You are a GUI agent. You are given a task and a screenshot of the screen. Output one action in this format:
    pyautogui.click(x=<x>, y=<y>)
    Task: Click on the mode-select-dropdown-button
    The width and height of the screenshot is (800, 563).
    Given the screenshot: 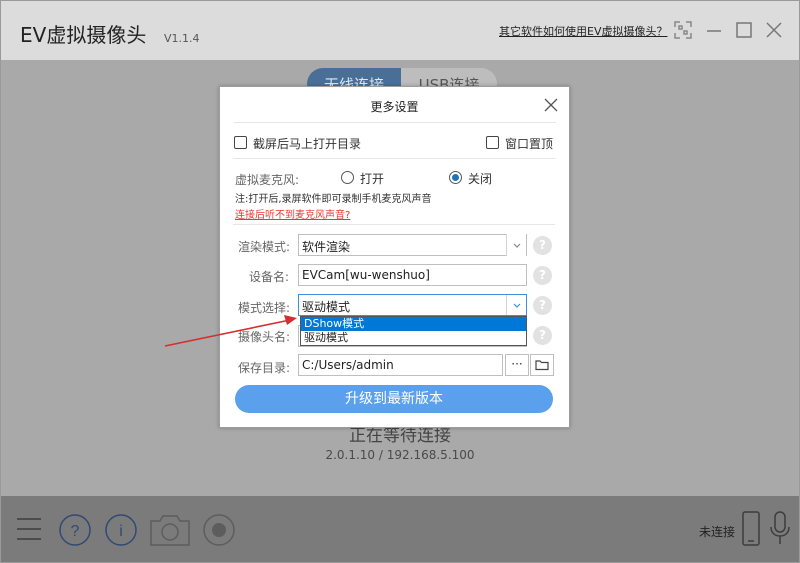 What is the action you would take?
    pyautogui.click(x=516, y=305)
    